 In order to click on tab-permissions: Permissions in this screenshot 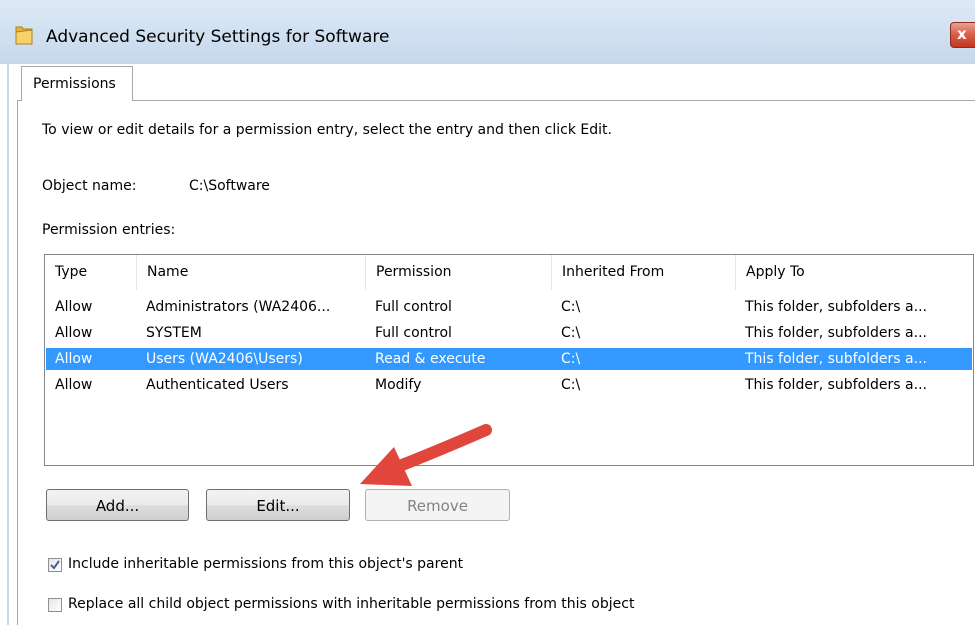, I will do `click(77, 83)`.